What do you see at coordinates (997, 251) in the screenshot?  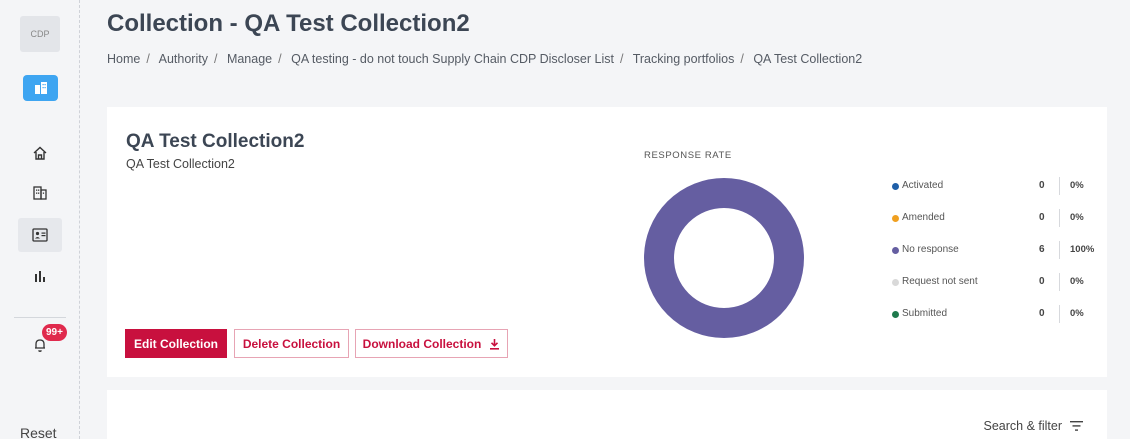 I see `legend-row-no-response: No response 6 100%` at bounding box center [997, 251].